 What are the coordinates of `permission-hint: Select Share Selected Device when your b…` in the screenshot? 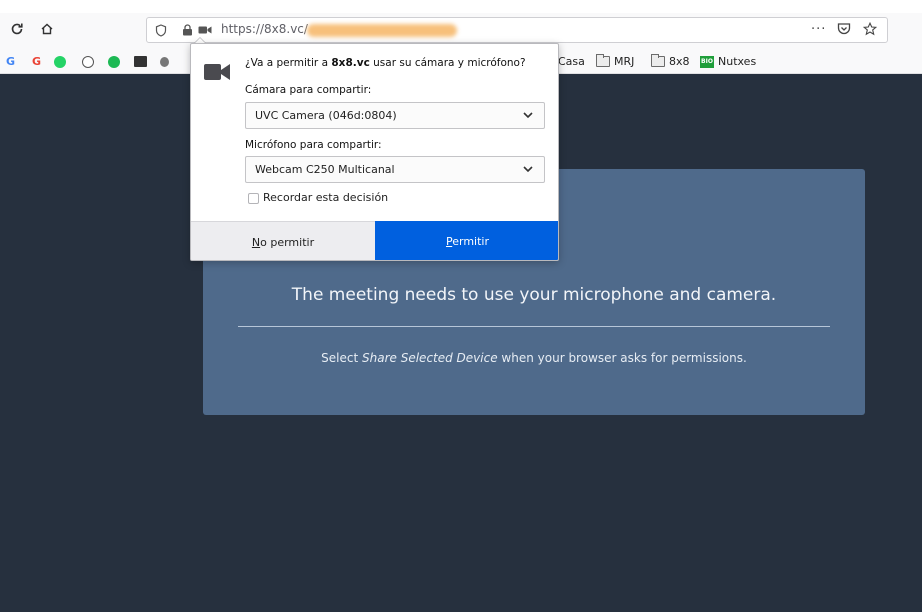 It's located at (534, 358).